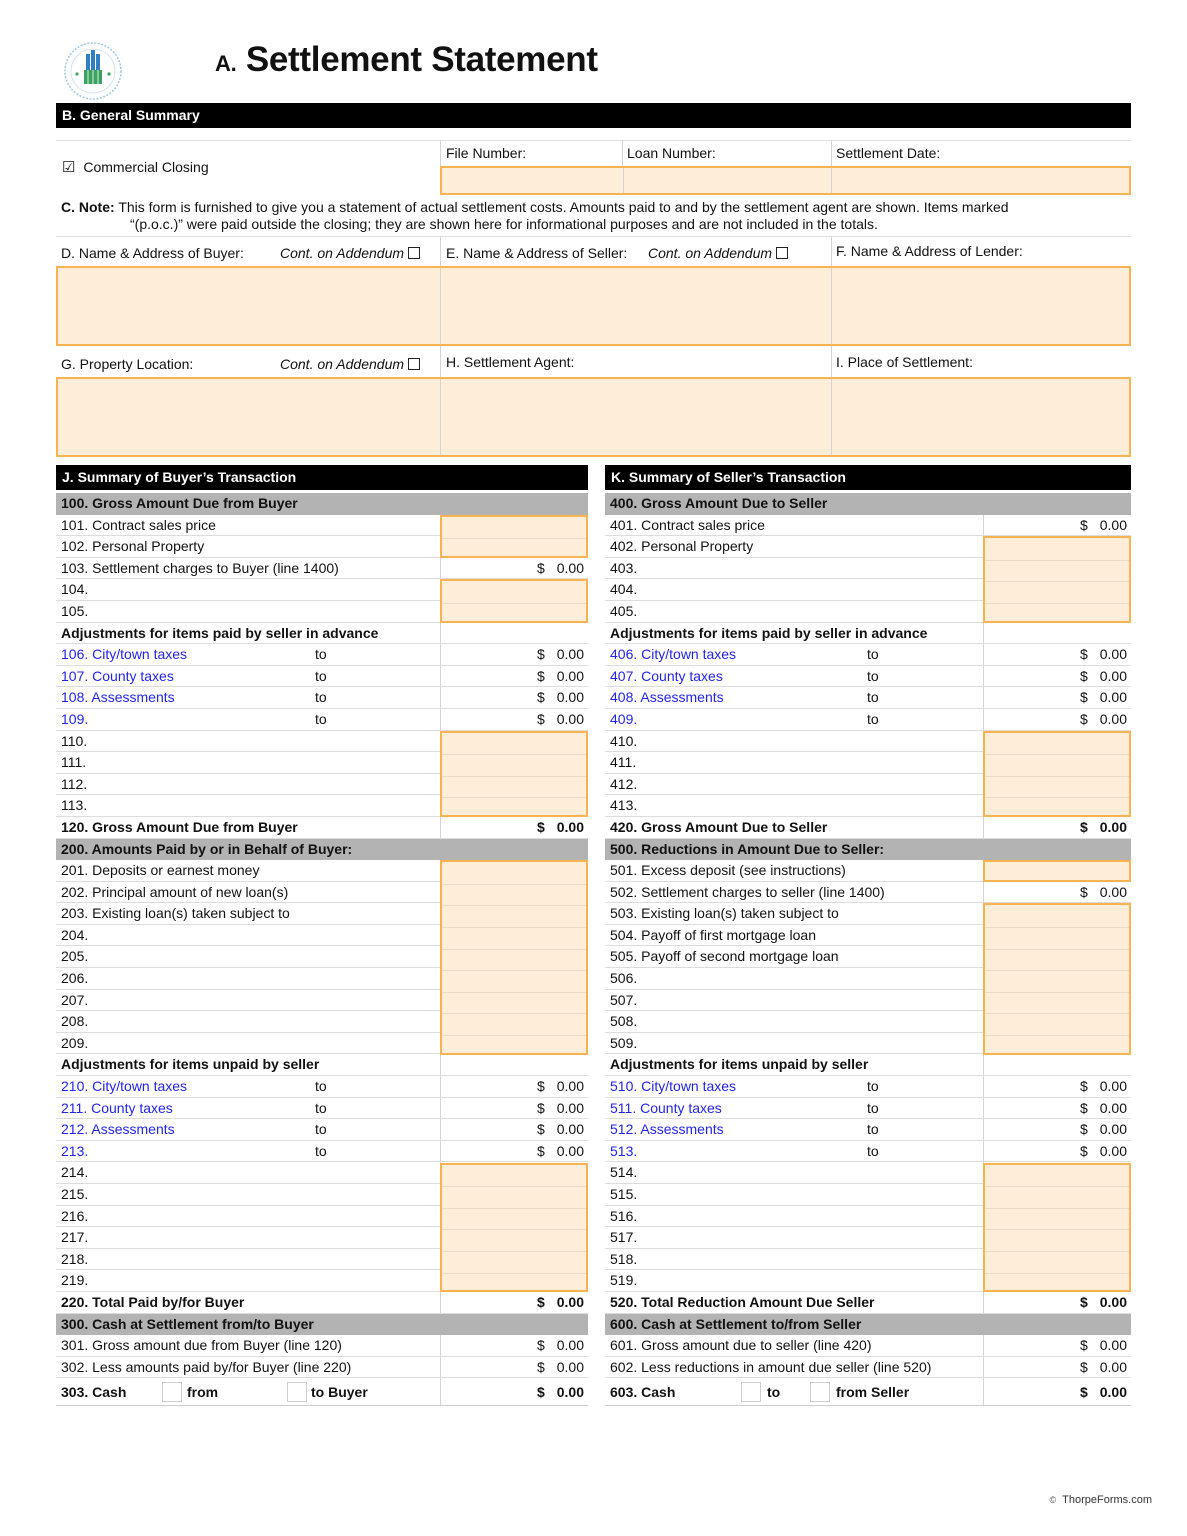 The image size is (1187, 1536). What do you see at coordinates (1101, 1500) in the screenshot?
I see `footer: © ThorpeForms.com` at bounding box center [1101, 1500].